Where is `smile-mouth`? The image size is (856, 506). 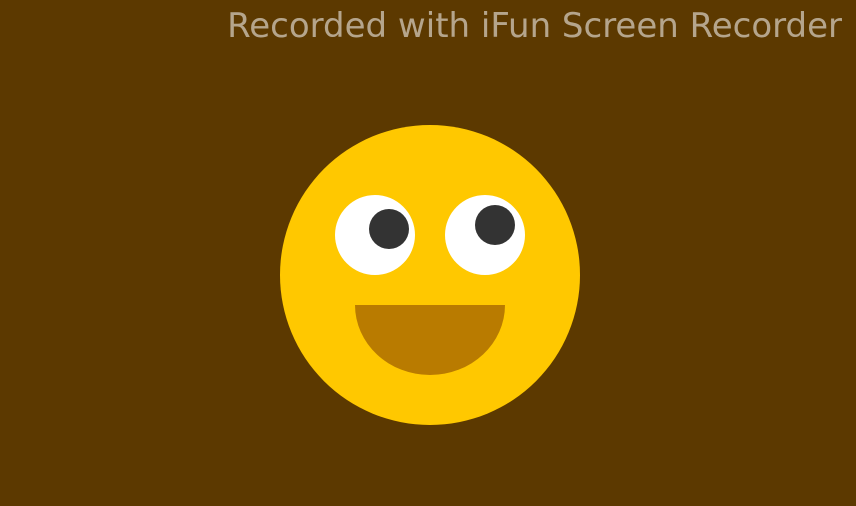 smile-mouth is located at coordinates (430, 340).